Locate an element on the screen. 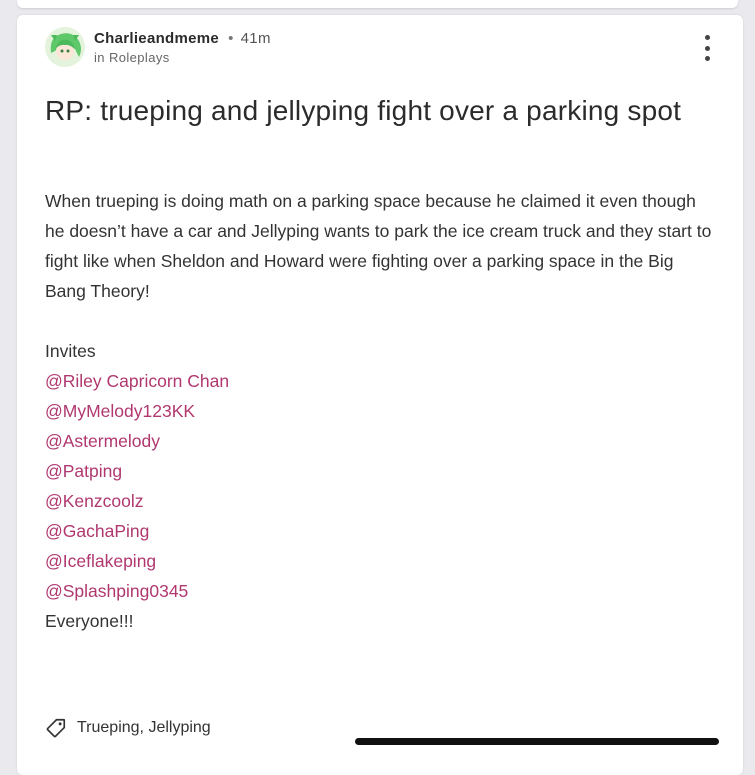 This screenshot has width=755, height=775. mention-link: @GachaPing is located at coordinates (137, 531).